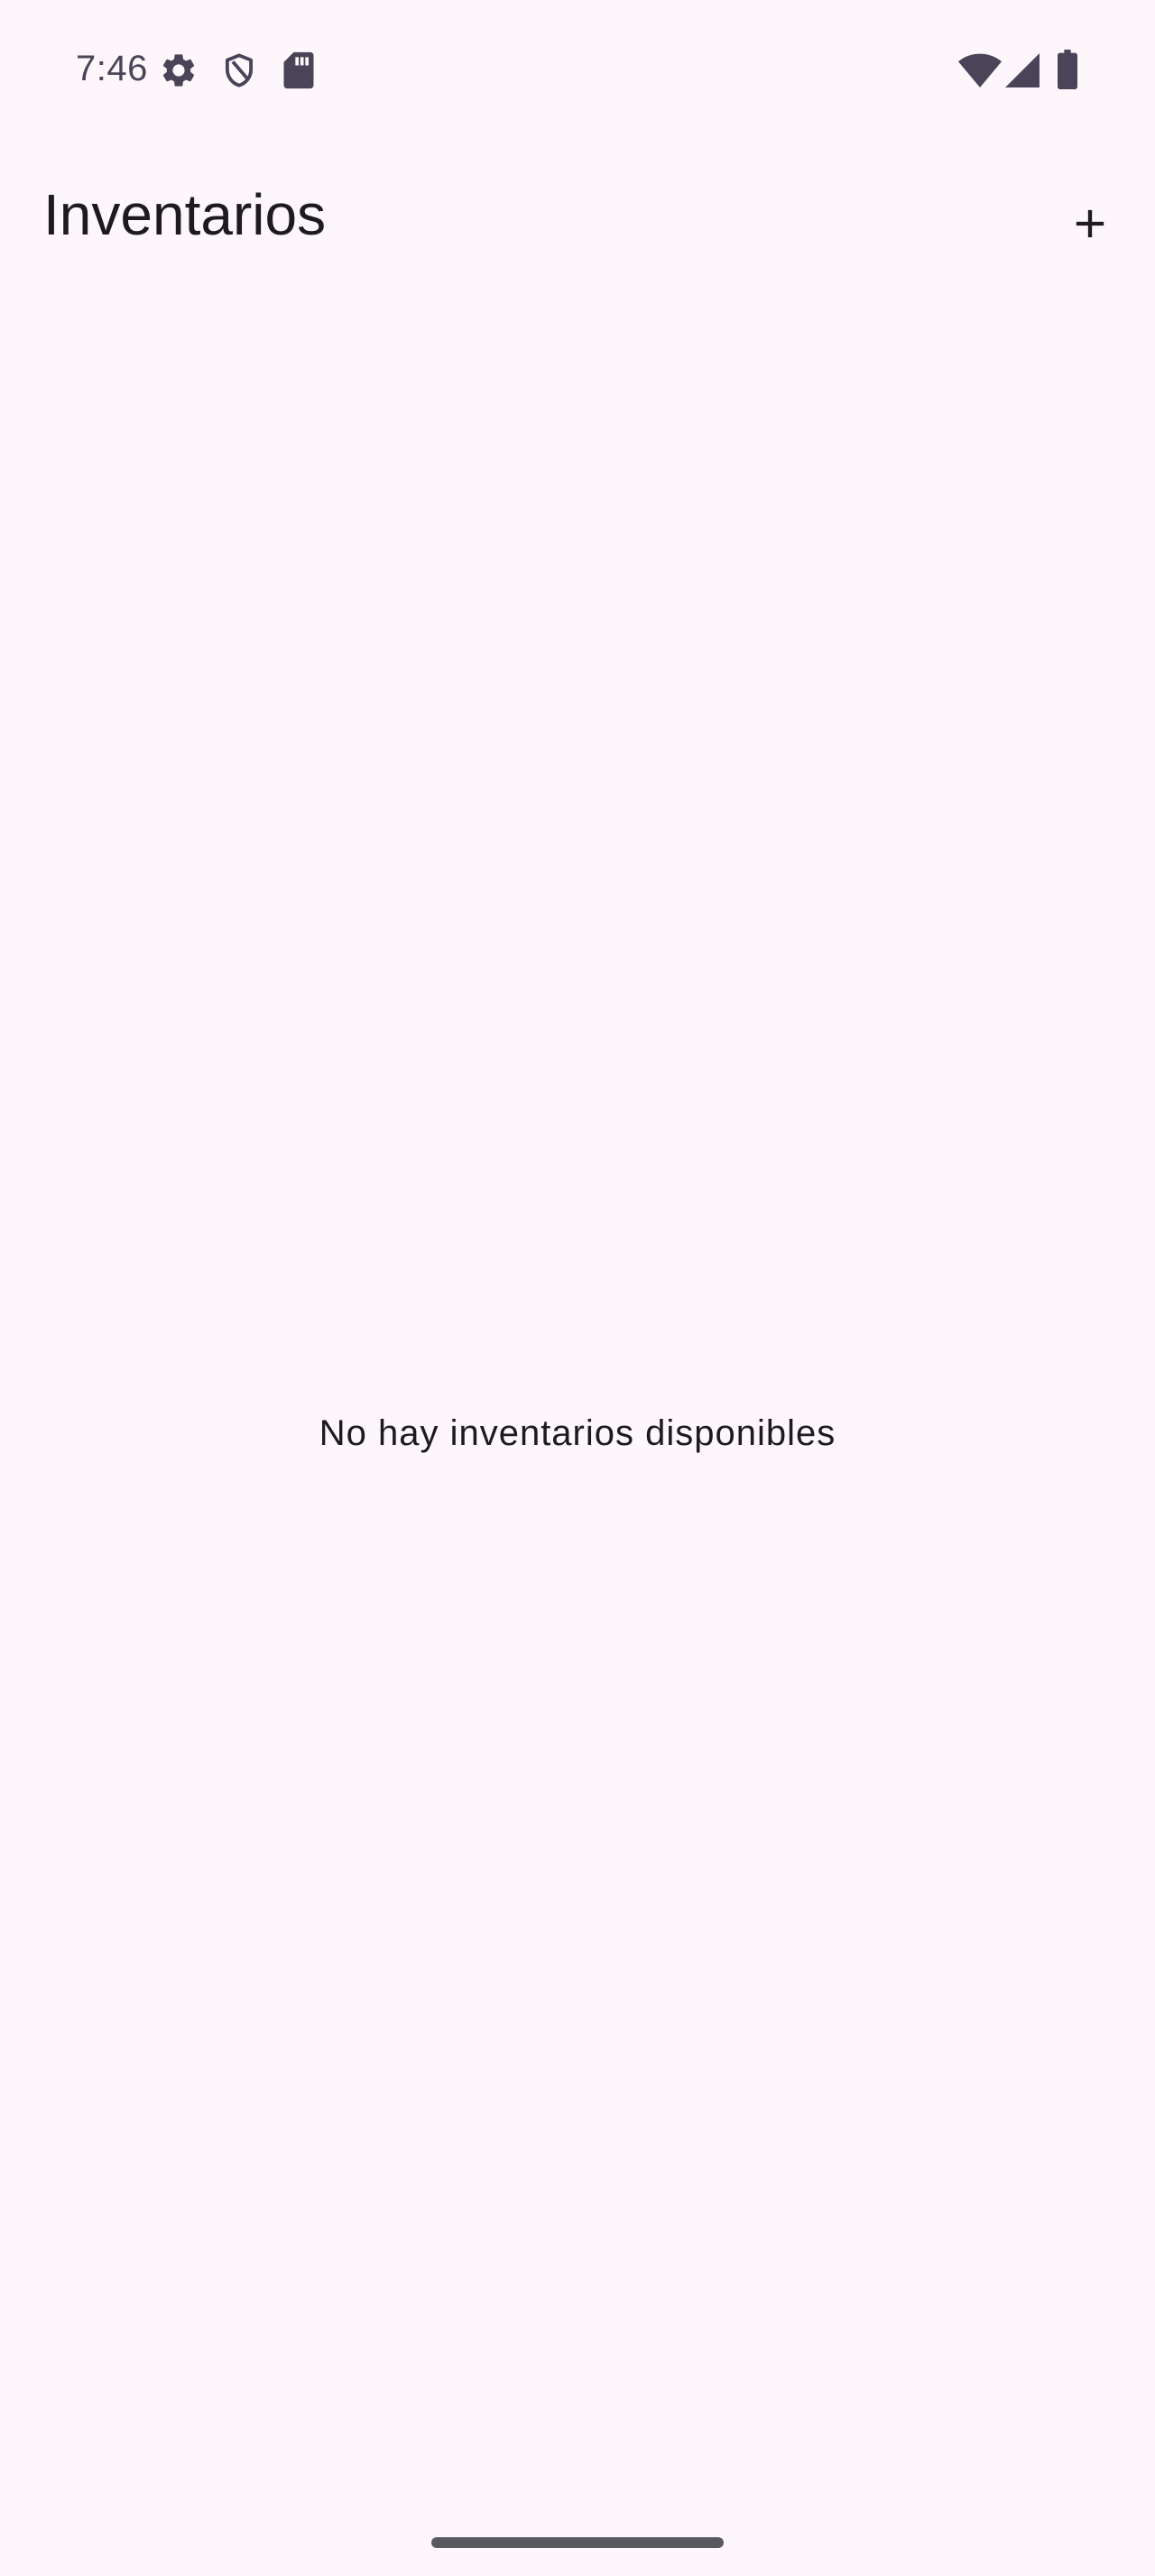  What do you see at coordinates (577, 68) in the screenshot?
I see `status-bar: 7:46` at bounding box center [577, 68].